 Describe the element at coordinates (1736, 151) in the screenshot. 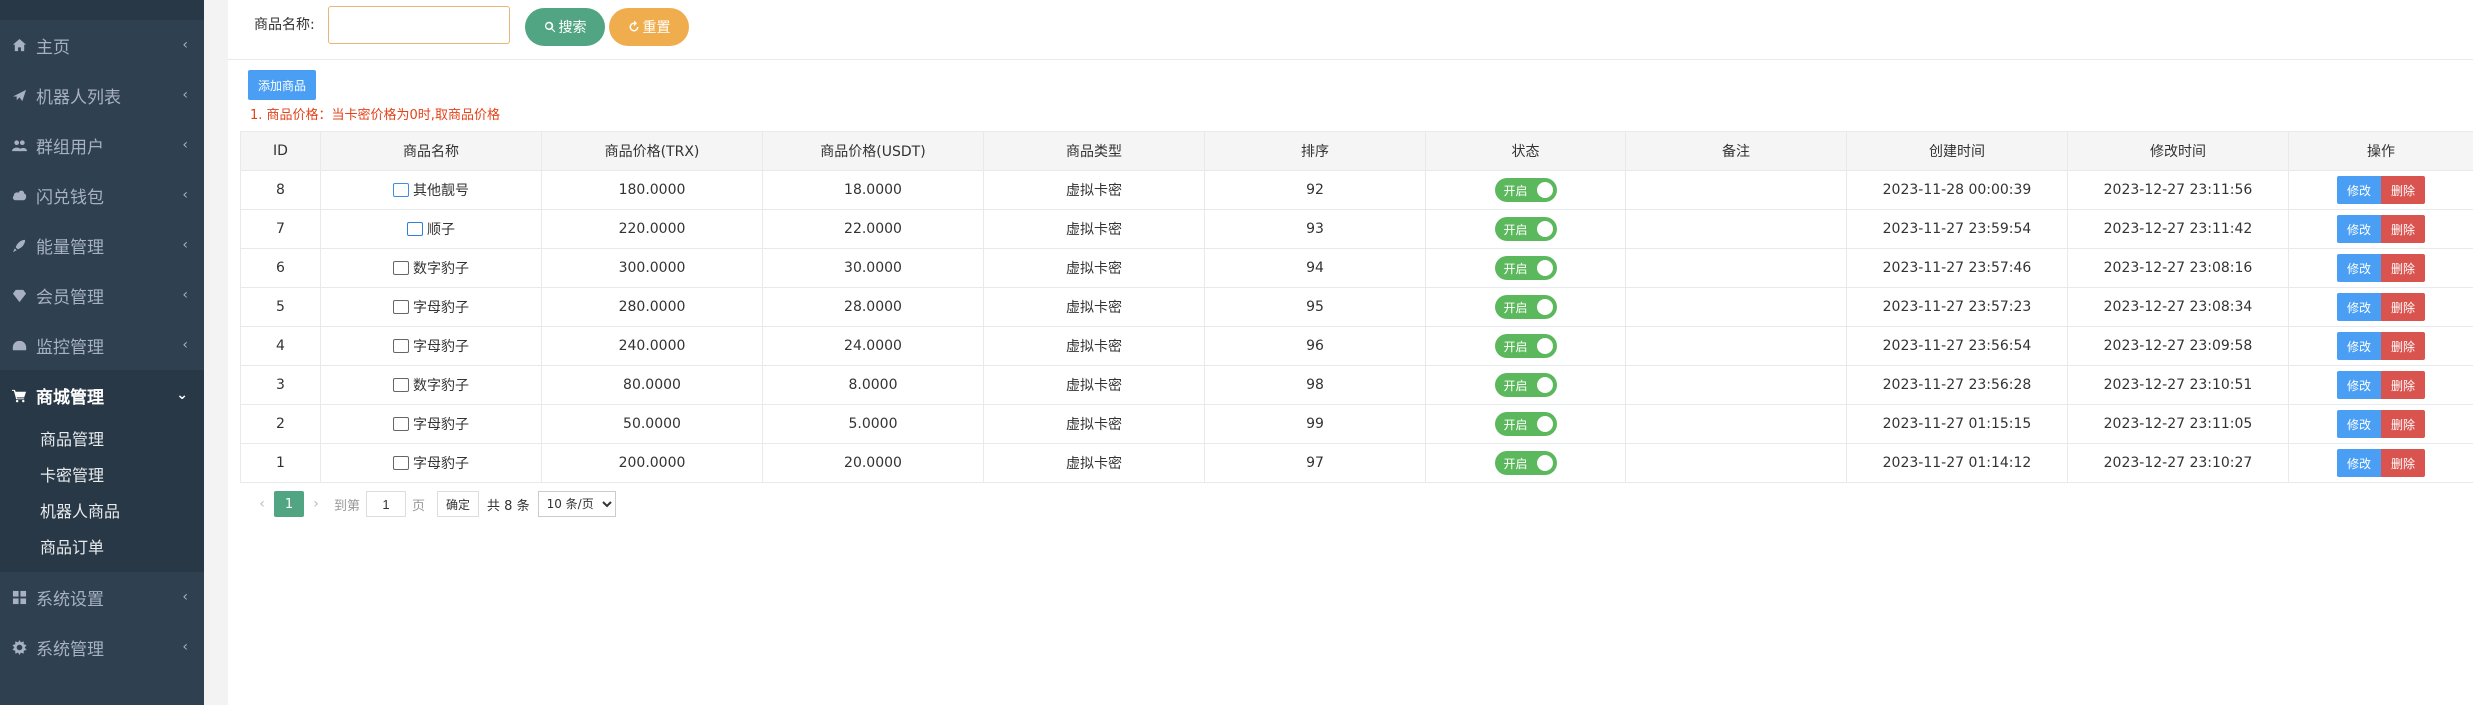

I see `col-header-remark: 备注` at that location.